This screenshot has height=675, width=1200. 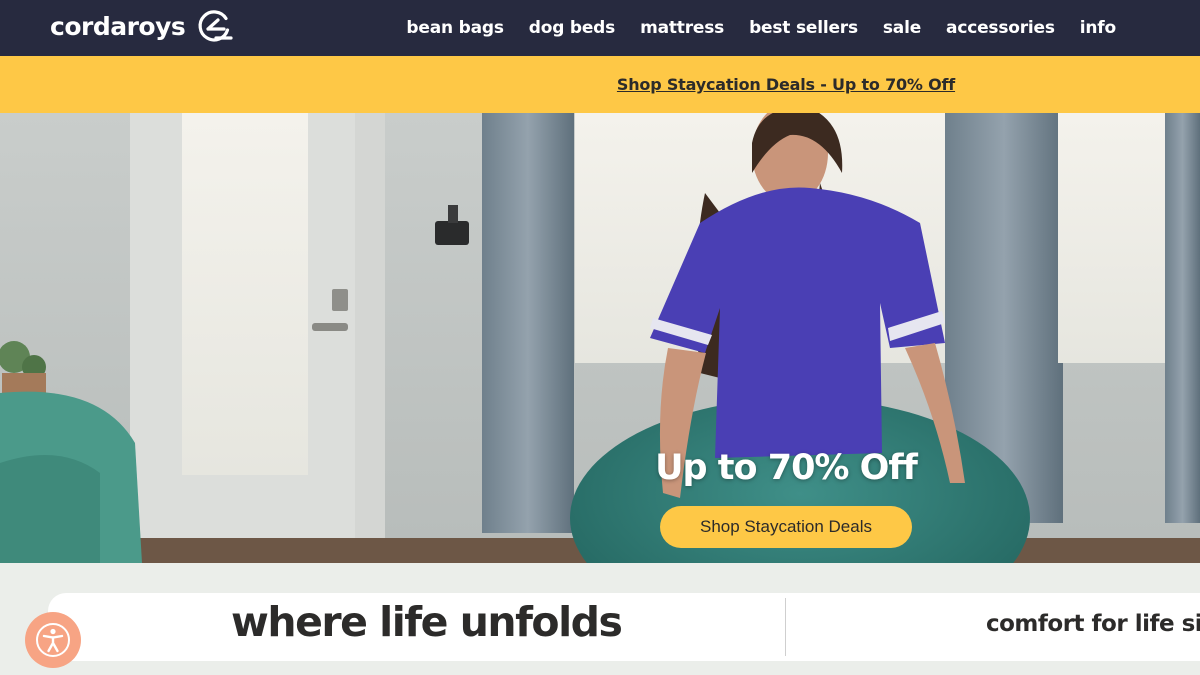 I want to click on nav-best-sellers: best sellers, so click(x=803, y=28).